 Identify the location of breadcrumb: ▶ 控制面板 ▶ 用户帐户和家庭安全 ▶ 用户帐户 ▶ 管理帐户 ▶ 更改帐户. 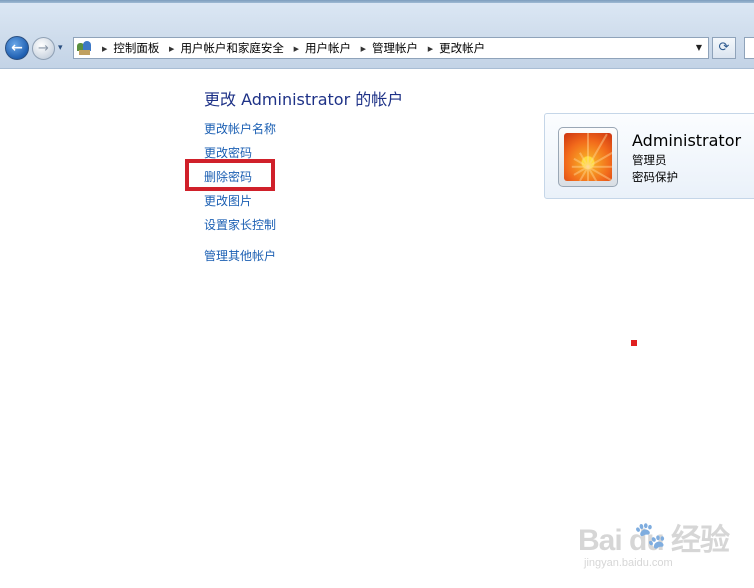
(293, 48).